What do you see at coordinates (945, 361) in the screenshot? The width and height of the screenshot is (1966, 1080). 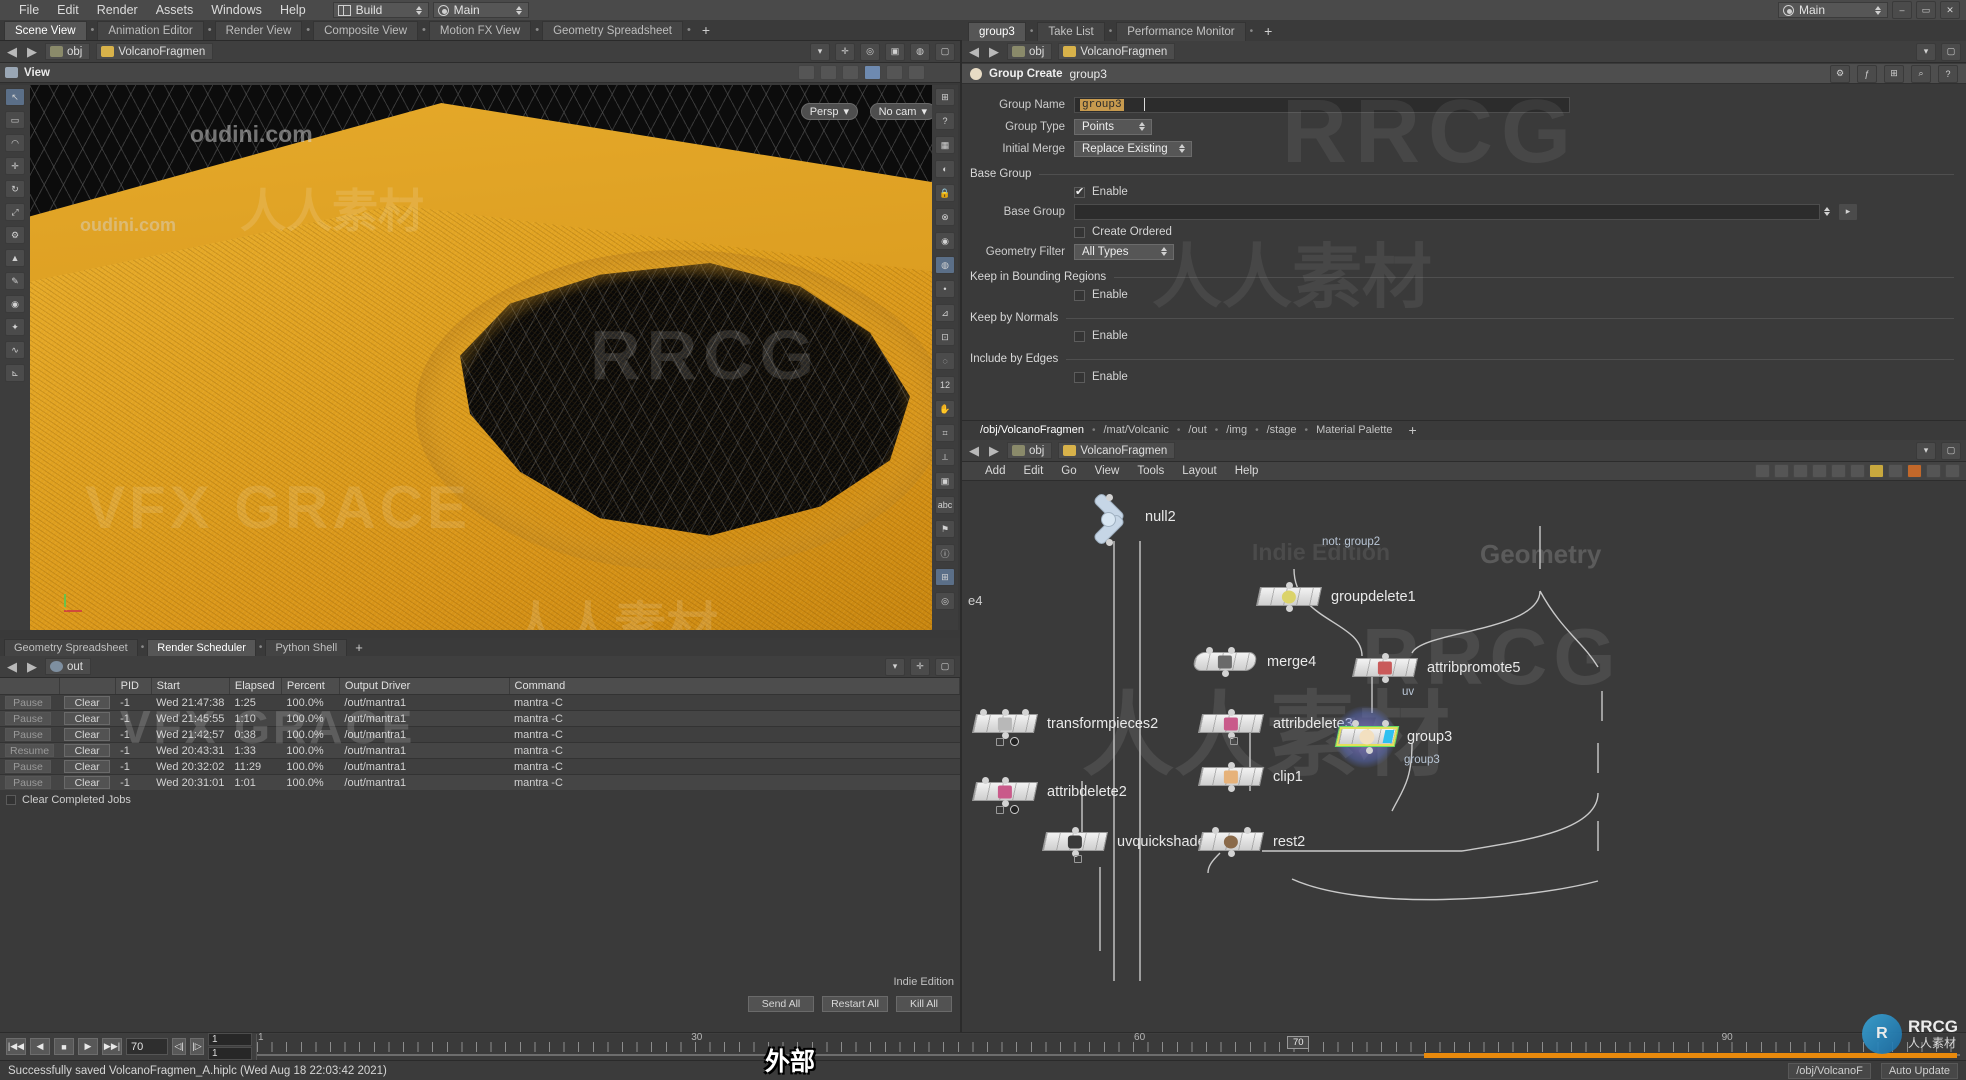 I see `xray-icon: ◌` at bounding box center [945, 361].